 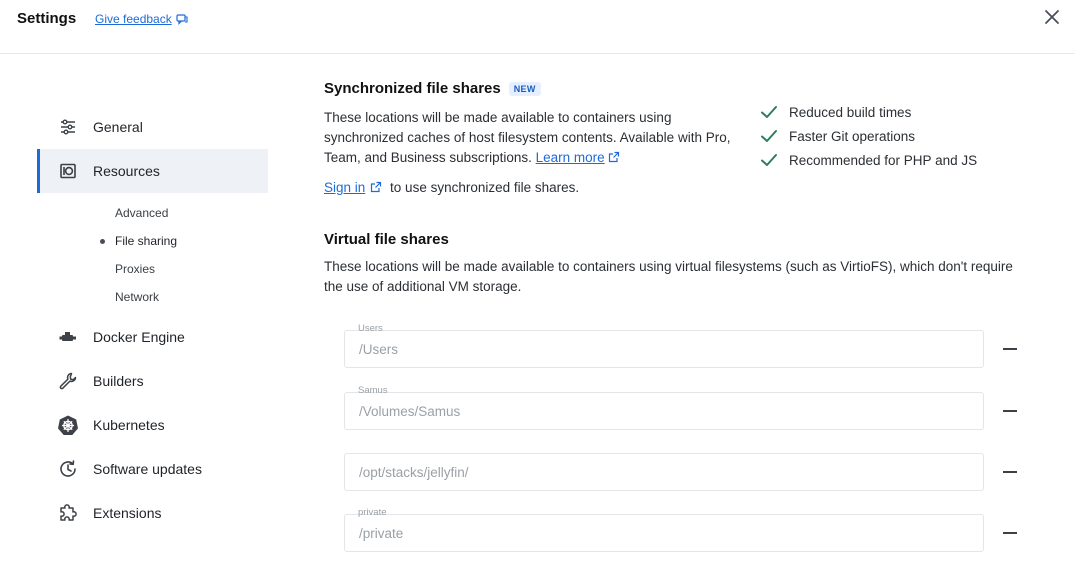 What do you see at coordinates (850, 112) in the screenshot?
I see `benefit-label: Reduced build times` at bounding box center [850, 112].